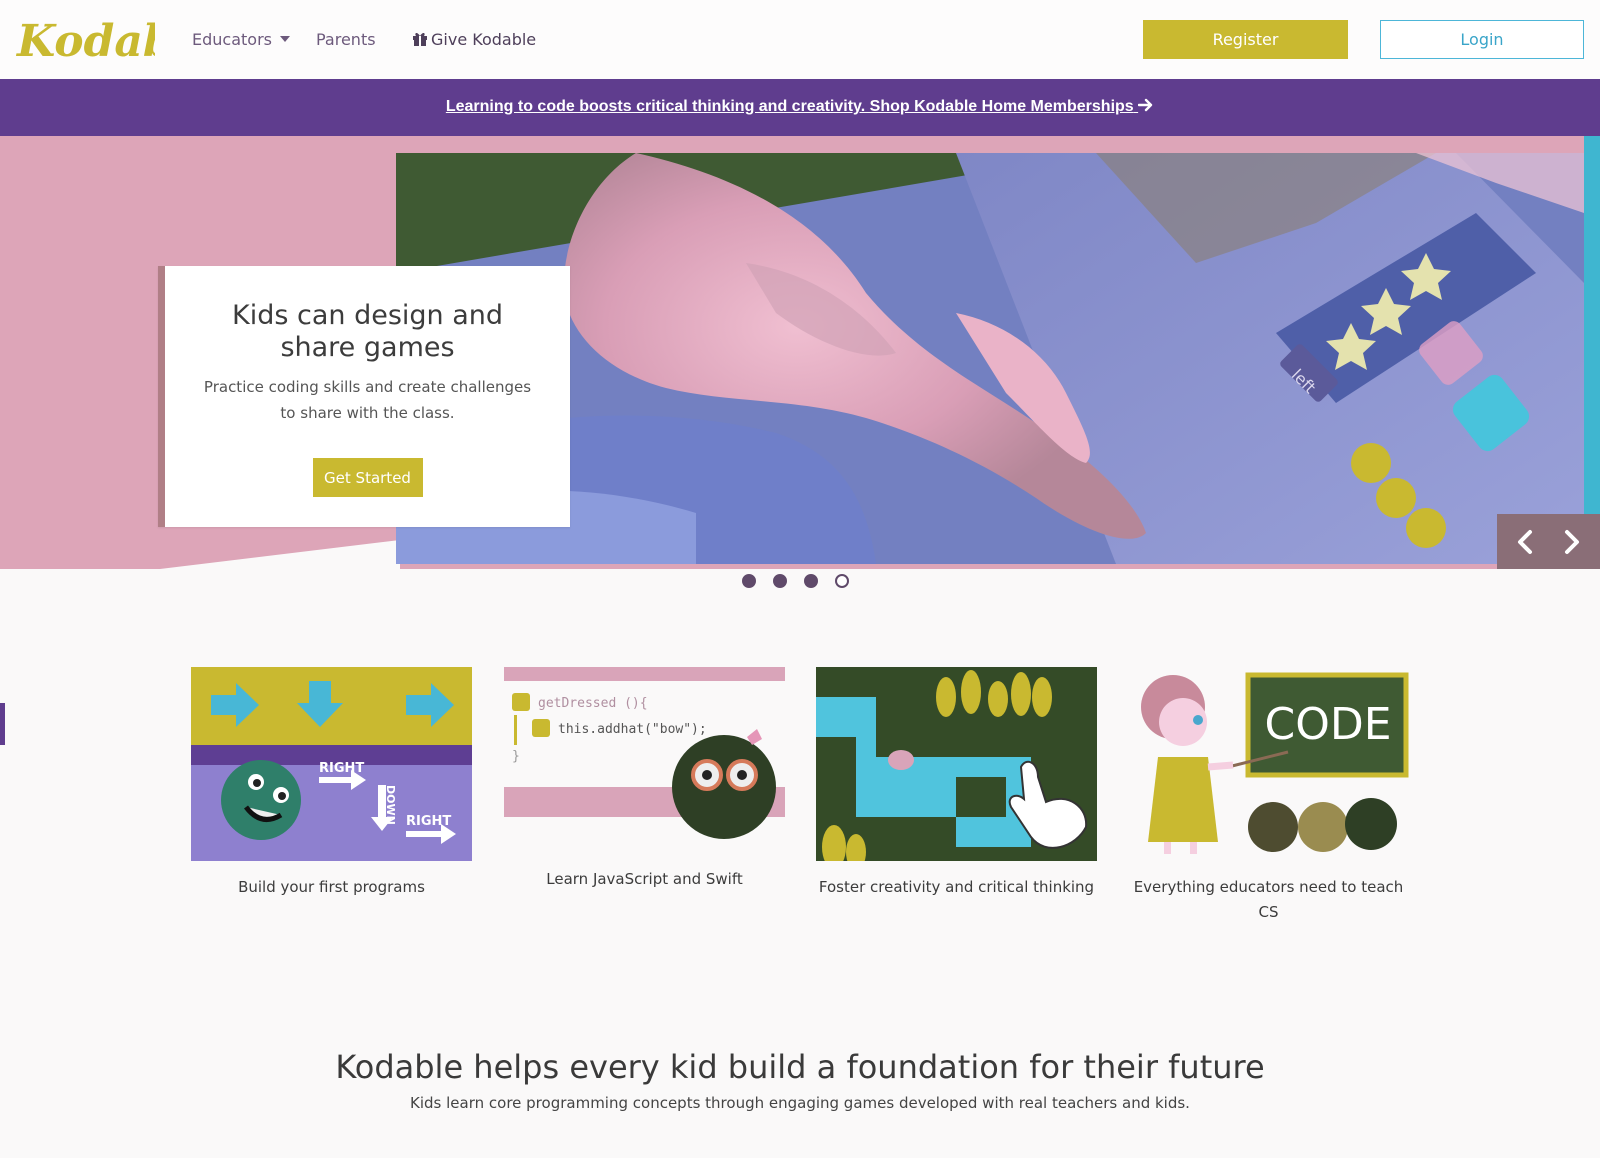  I want to click on gift-icon, so click(420, 39).